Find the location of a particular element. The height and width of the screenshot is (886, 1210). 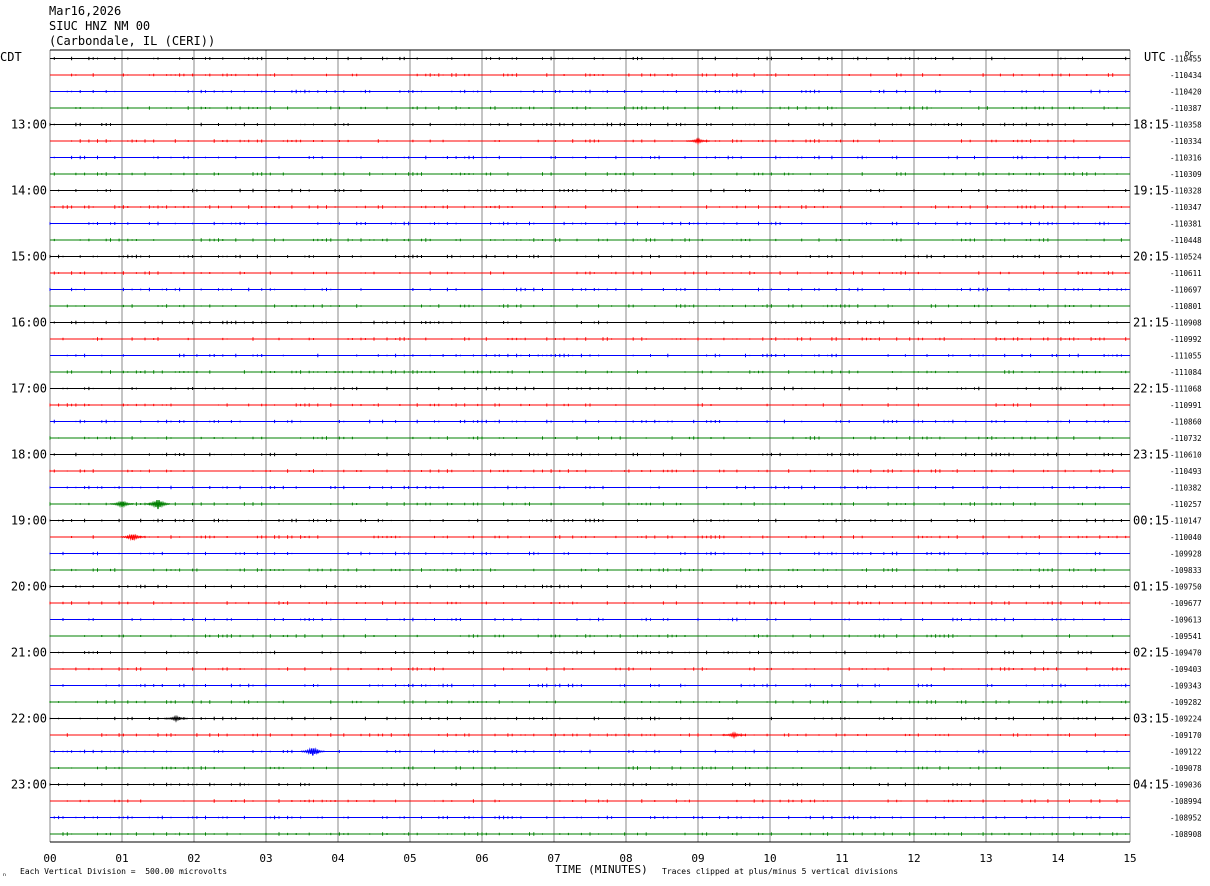

x-tick-label: 04 is located at coordinates (338, 858).